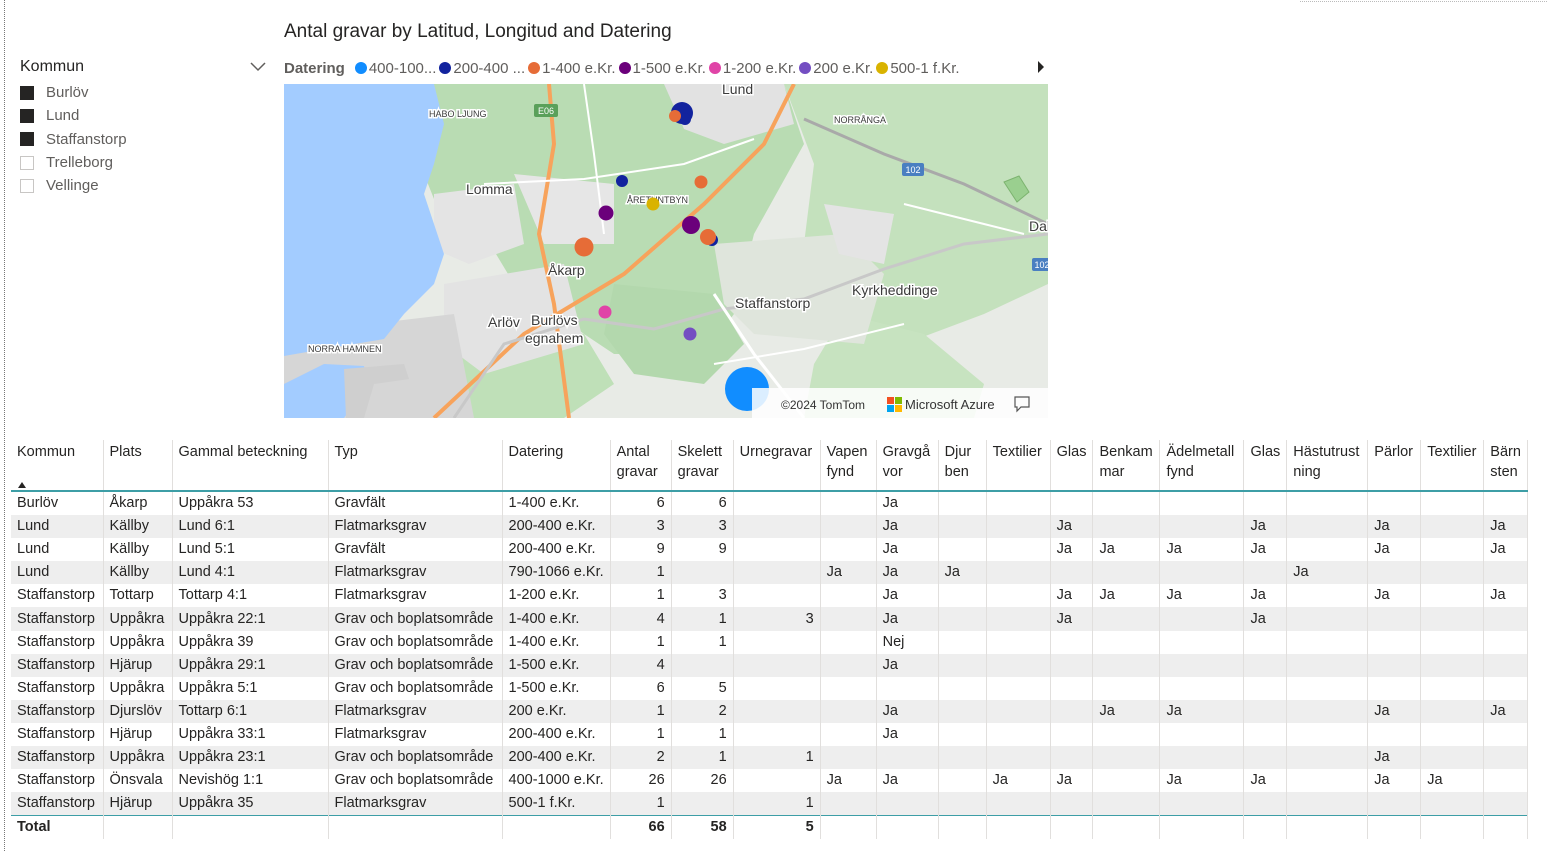 This screenshot has width=1547, height=851. What do you see at coordinates (22, 485) in the screenshot?
I see `sort-ascending-icon` at bounding box center [22, 485].